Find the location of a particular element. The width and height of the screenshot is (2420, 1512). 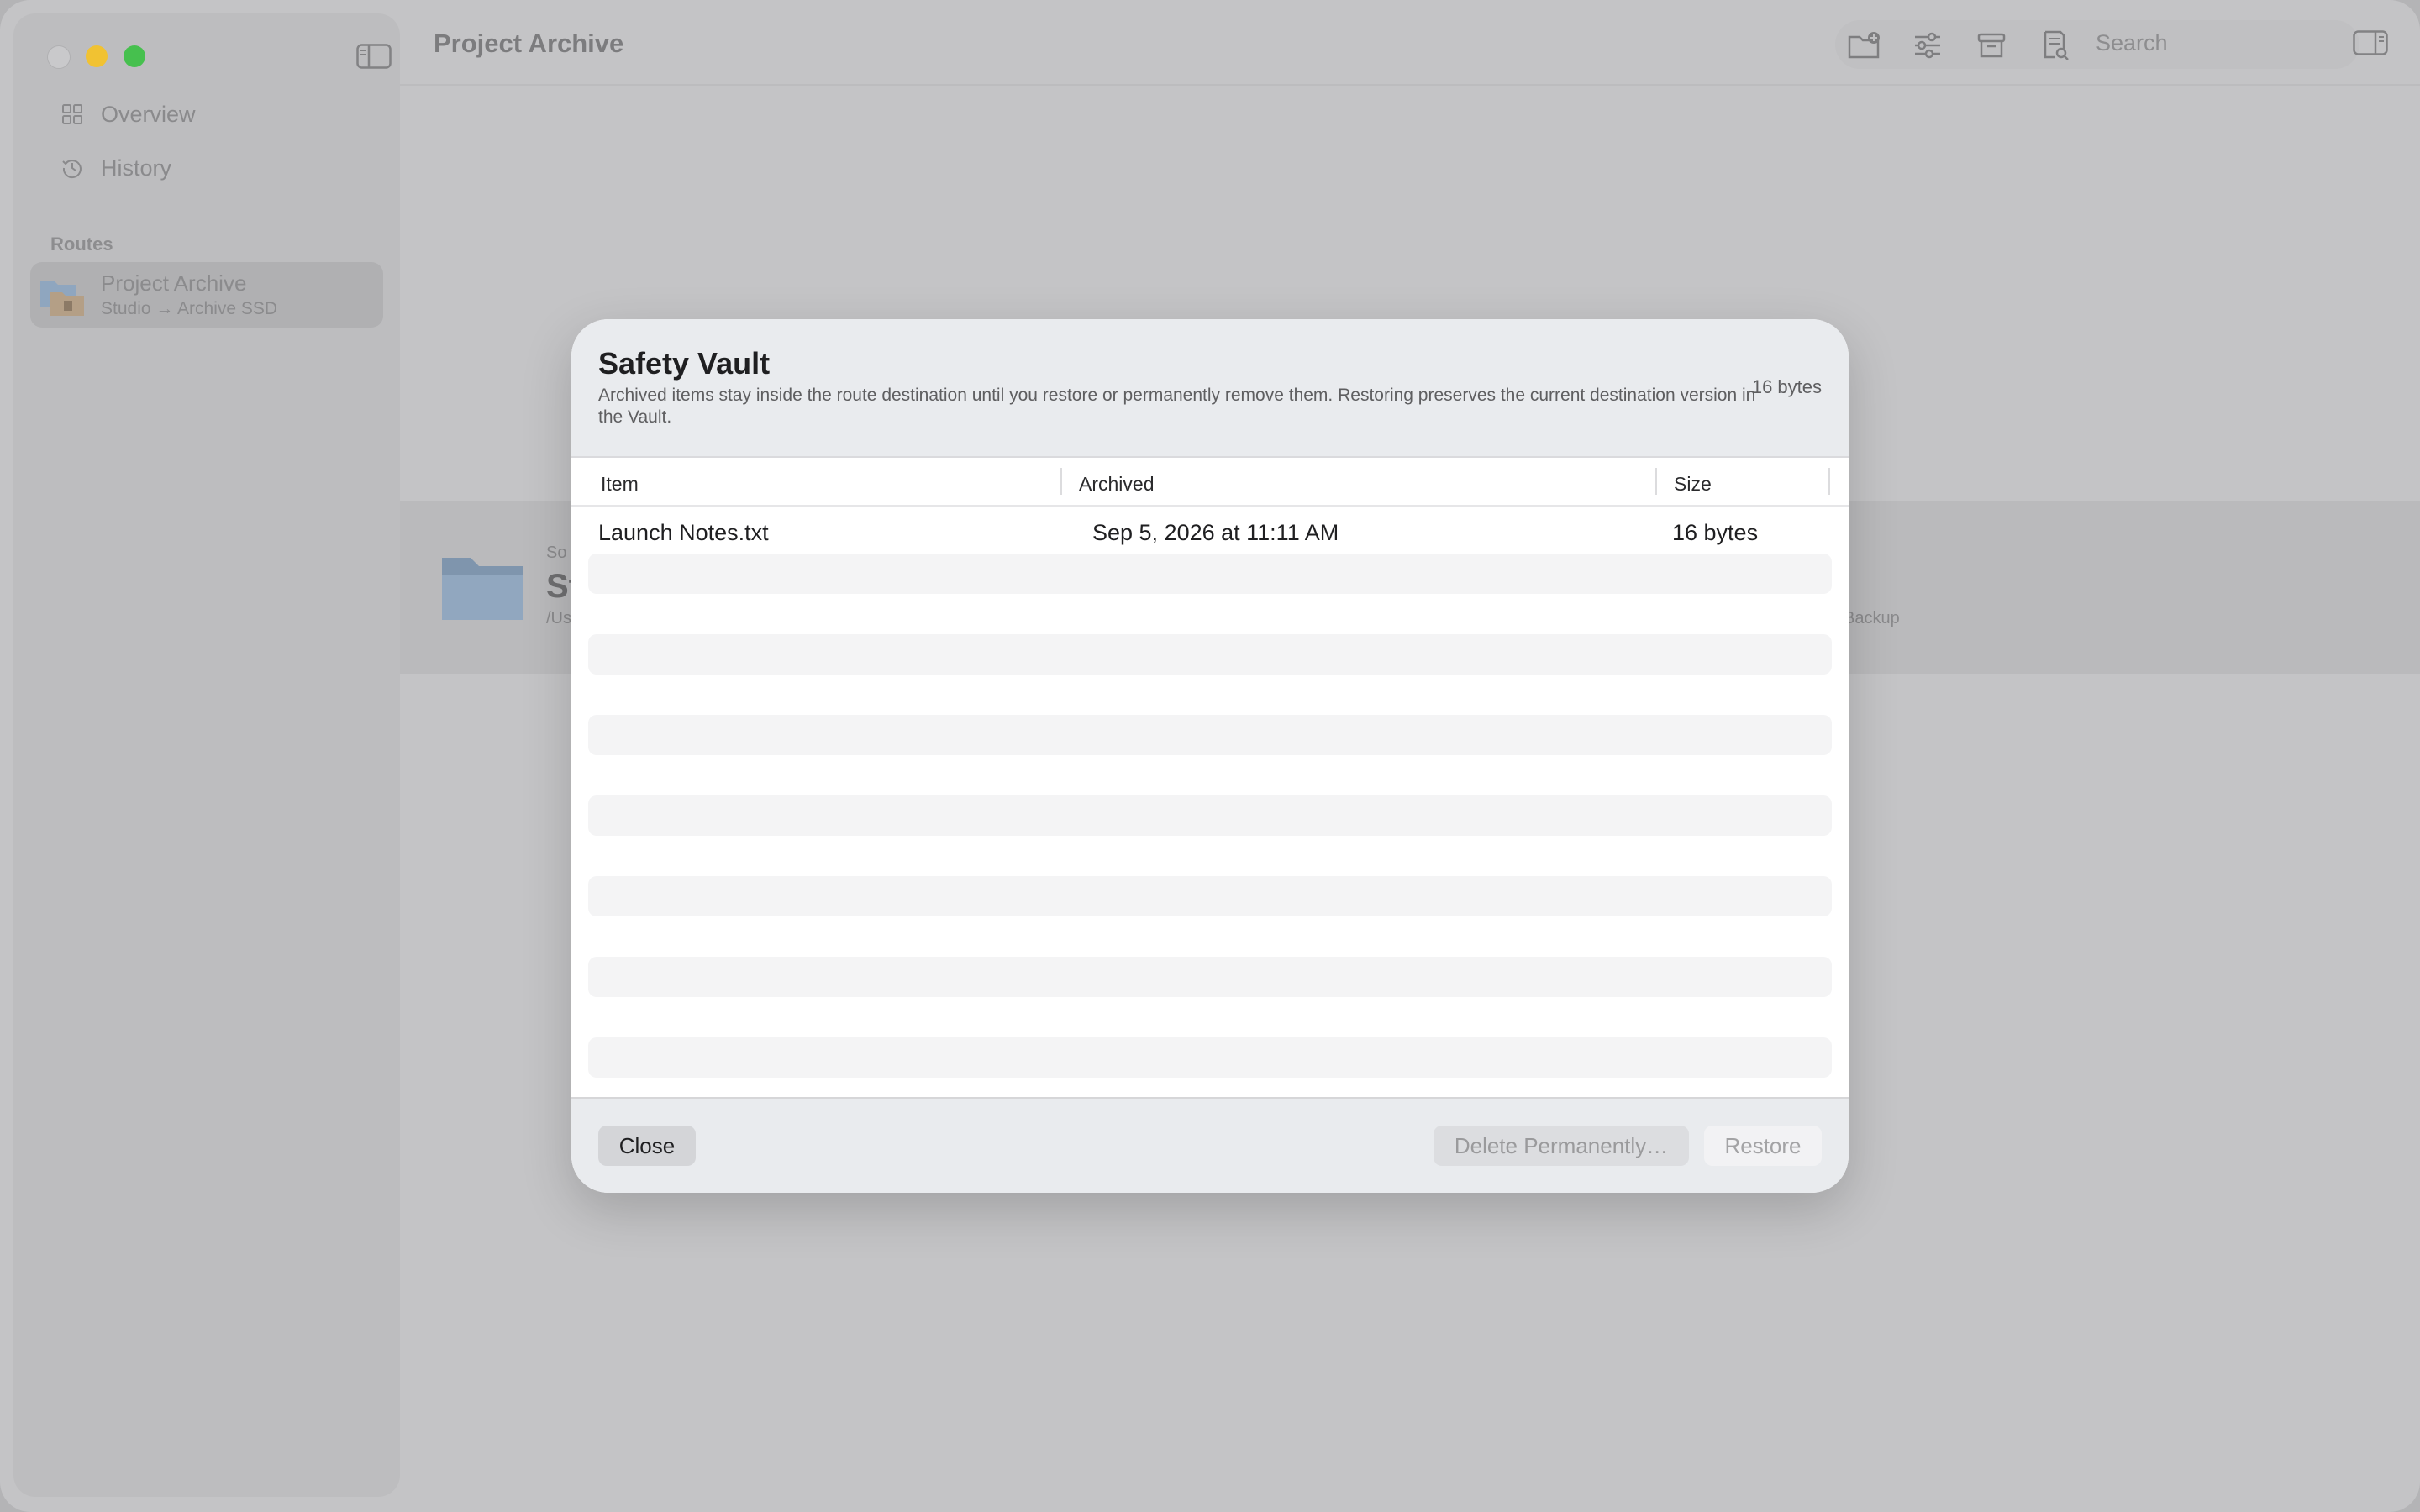

cell-size: 16 bytes is located at coordinates (1715, 532).